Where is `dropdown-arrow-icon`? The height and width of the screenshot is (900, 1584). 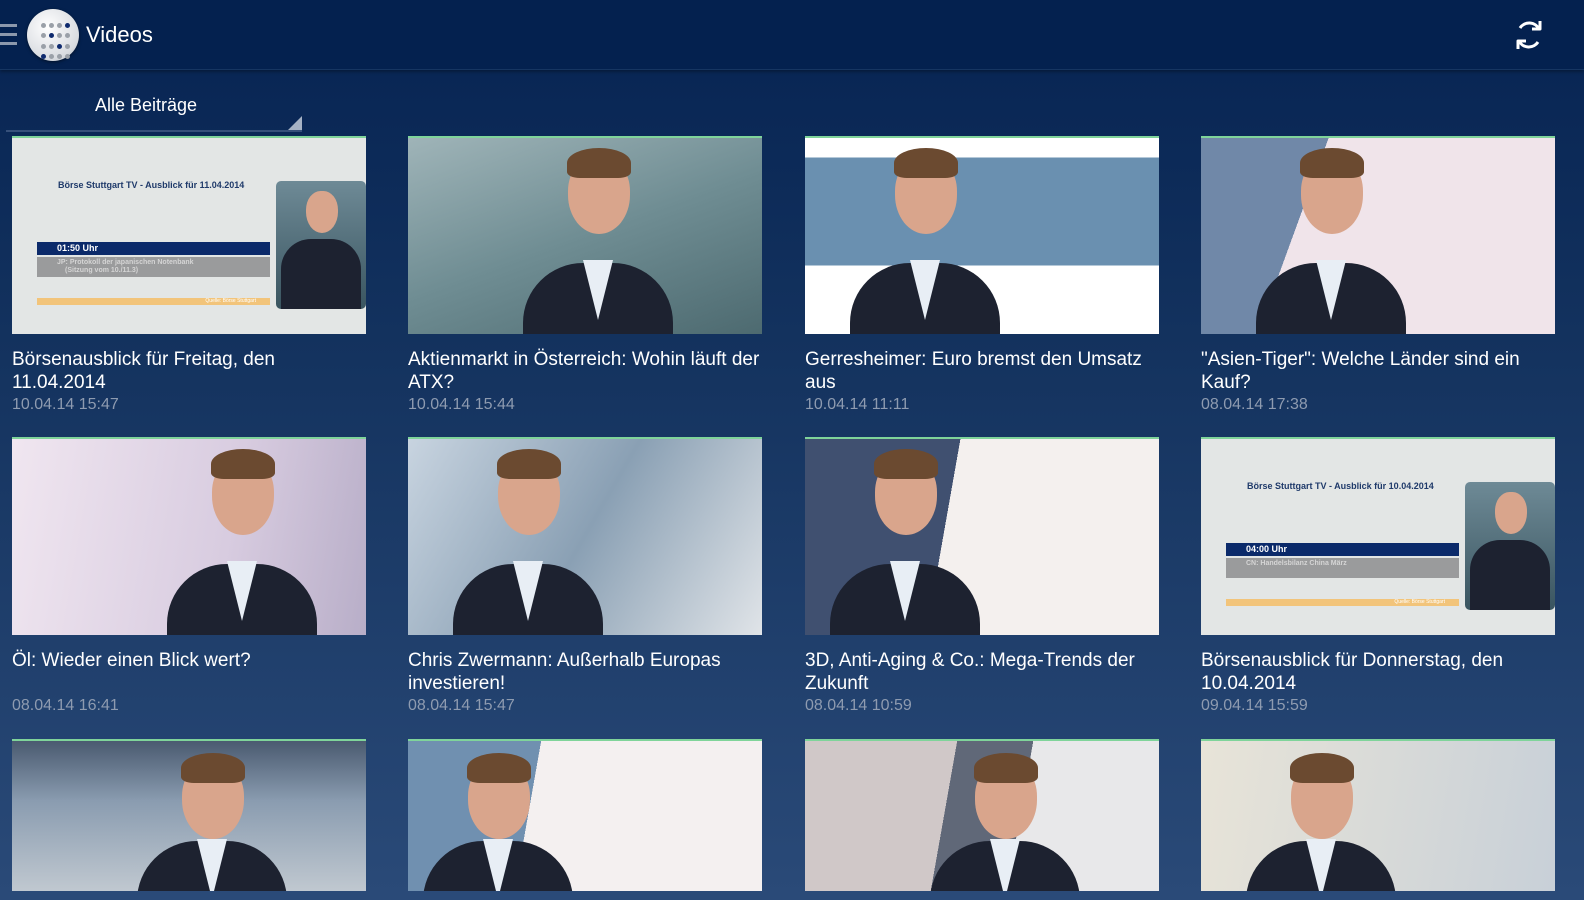
dropdown-arrow-icon is located at coordinates (295, 123).